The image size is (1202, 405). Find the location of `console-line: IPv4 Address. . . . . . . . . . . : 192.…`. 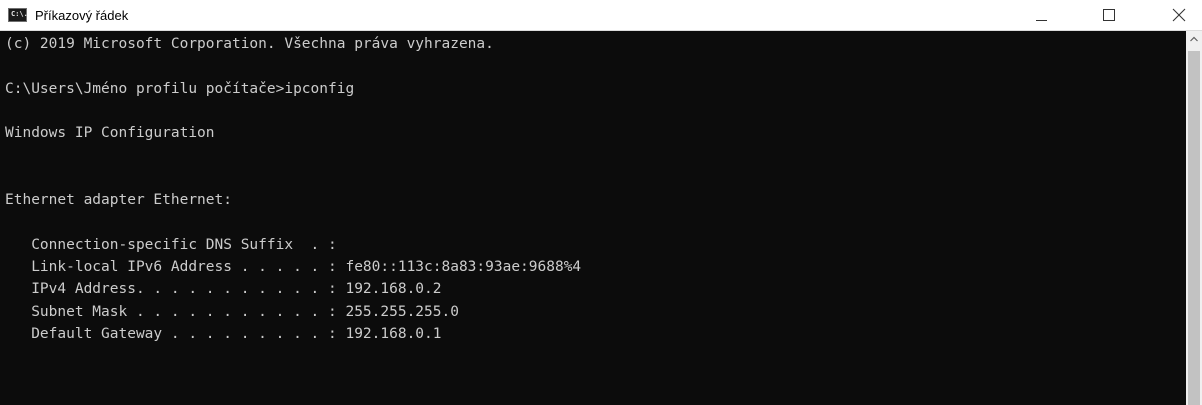

console-line: IPv4 Address. . . . . . . . . . . : 192.… is located at coordinates (223, 289).